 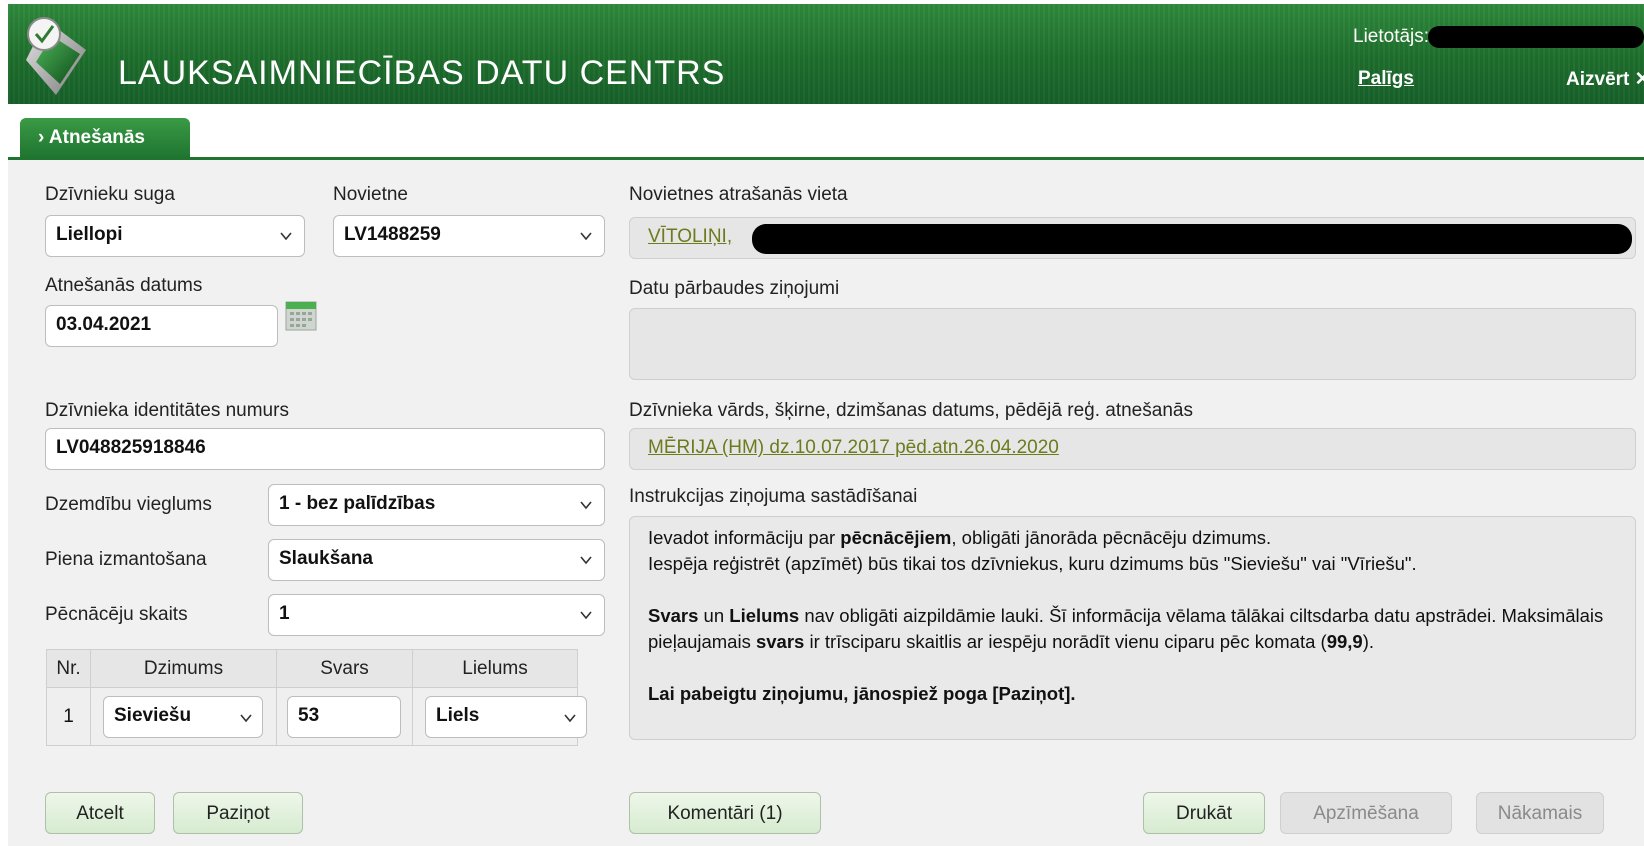 I want to click on check-messages-box, so click(x=1132, y=344).